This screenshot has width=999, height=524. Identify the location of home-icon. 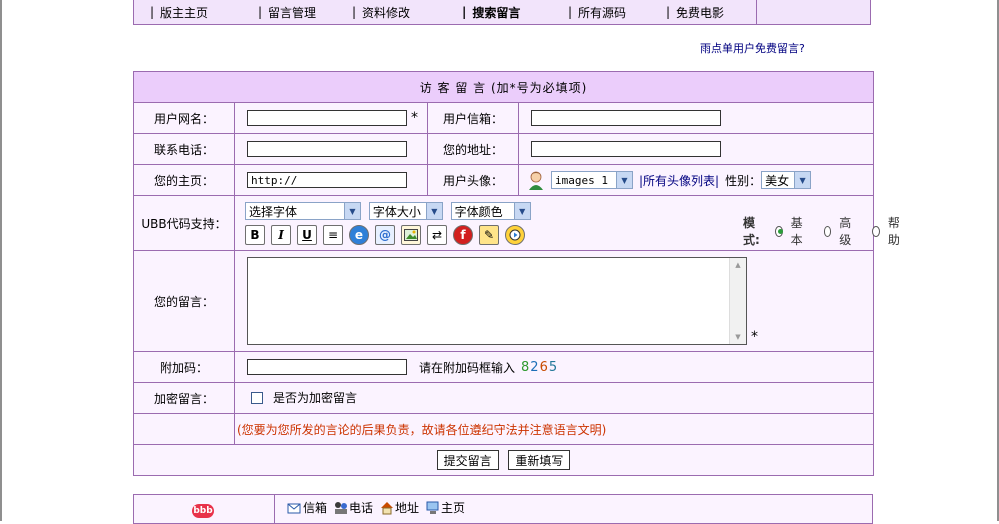
(387, 508).